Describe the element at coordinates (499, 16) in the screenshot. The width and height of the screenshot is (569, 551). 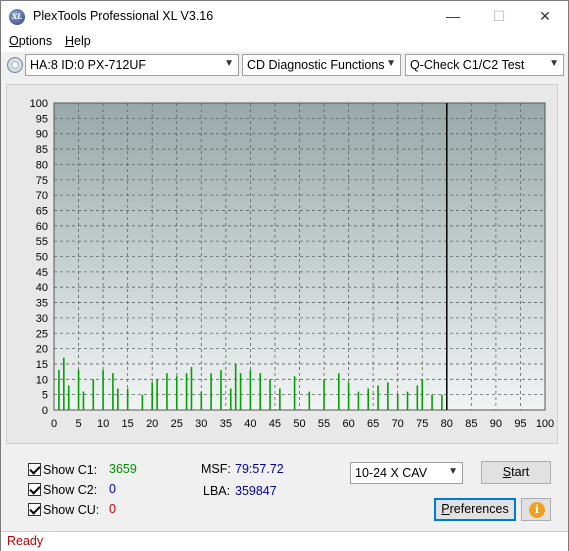
I see `maximize-button: ☐` at that location.